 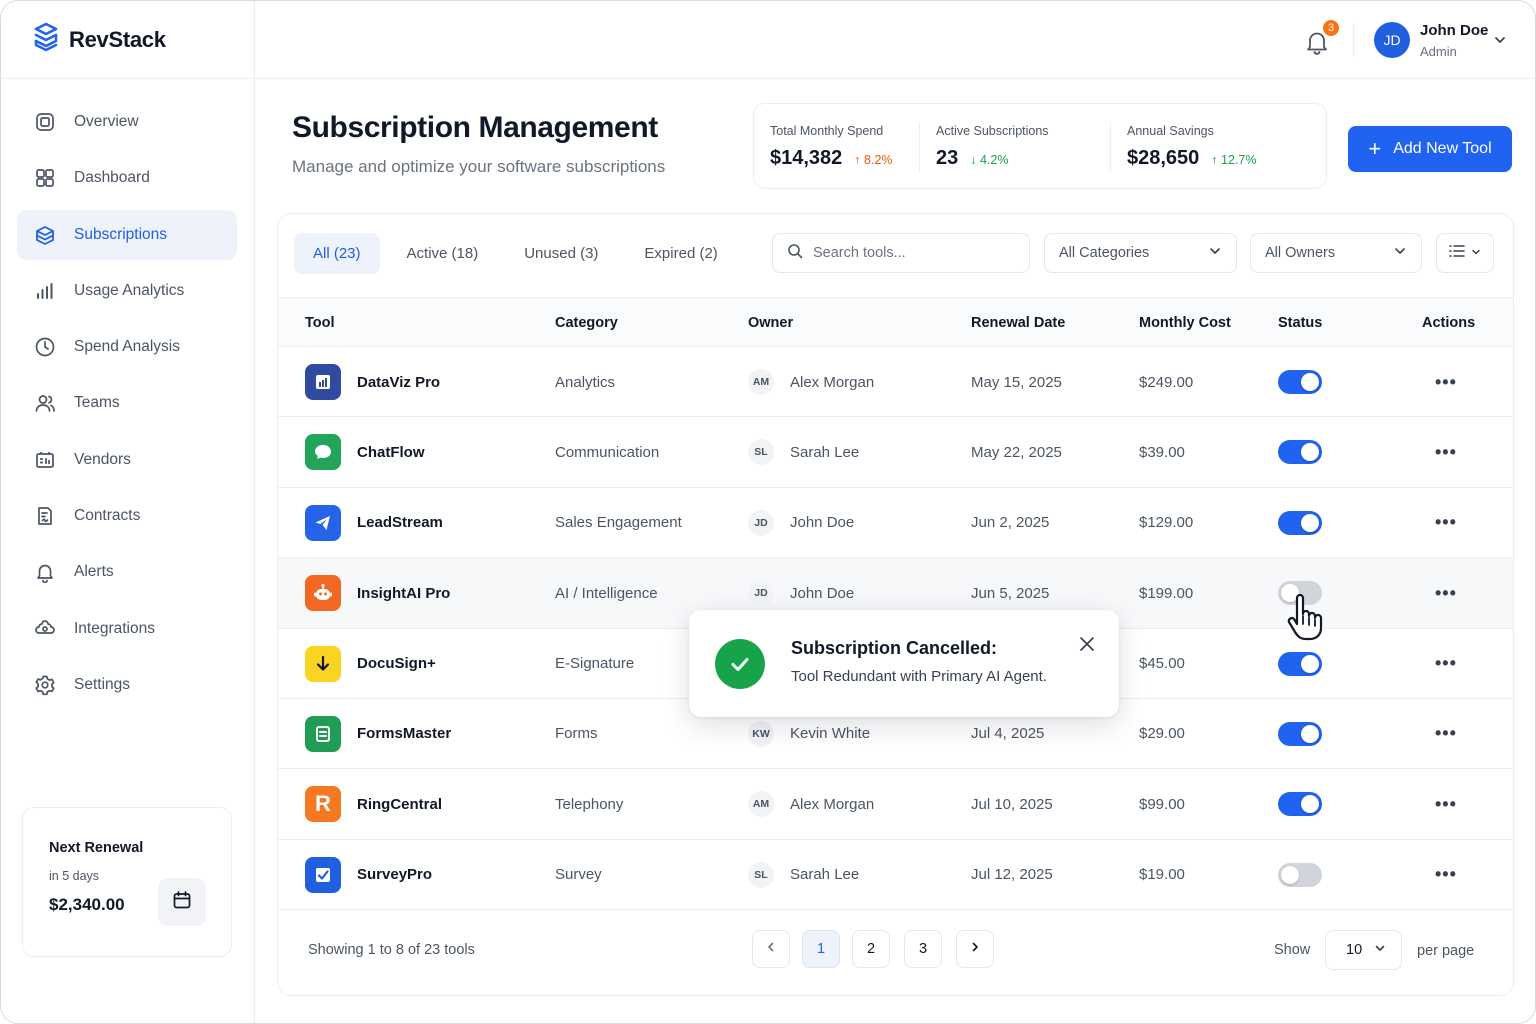 I want to click on bar-chart-icon, so click(x=45, y=291).